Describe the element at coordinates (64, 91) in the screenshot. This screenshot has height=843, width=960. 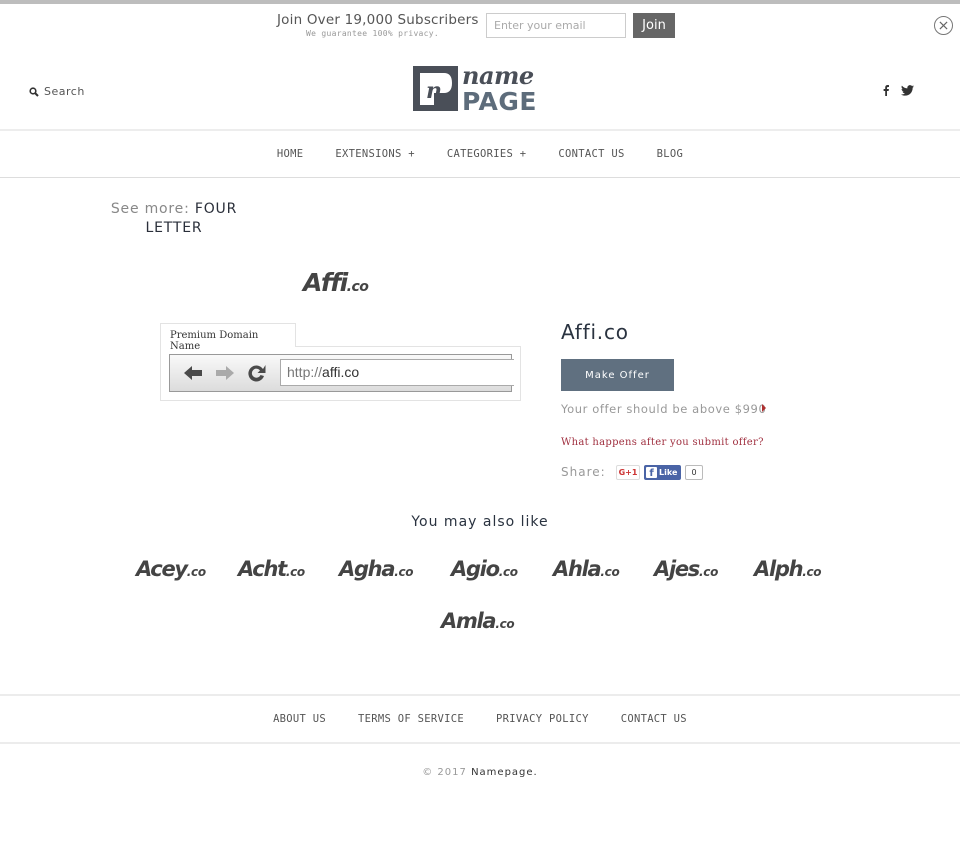
I see `search-label: Search` at that location.